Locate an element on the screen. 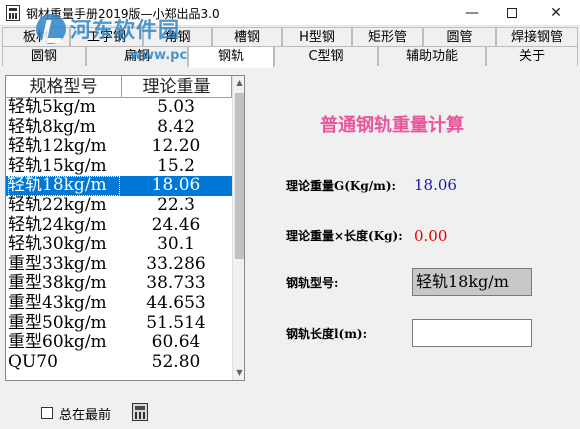 This screenshot has height=429, width=580. list-item-spec: QU70 is located at coordinates (33, 361).